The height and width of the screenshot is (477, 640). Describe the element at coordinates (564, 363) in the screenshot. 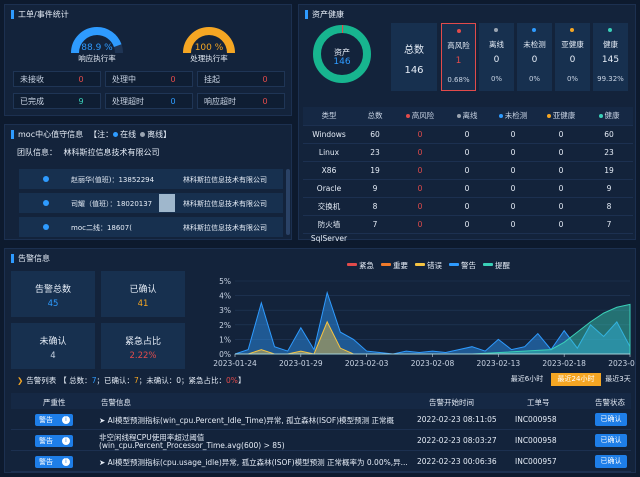

I see `x-tick-label: 2023-02-18` at that location.